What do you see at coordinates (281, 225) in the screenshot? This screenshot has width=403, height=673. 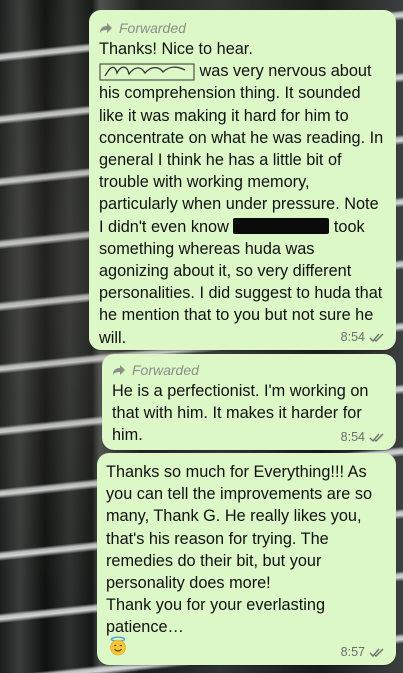 I see `redaction-block` at bounding box center [281, 225].